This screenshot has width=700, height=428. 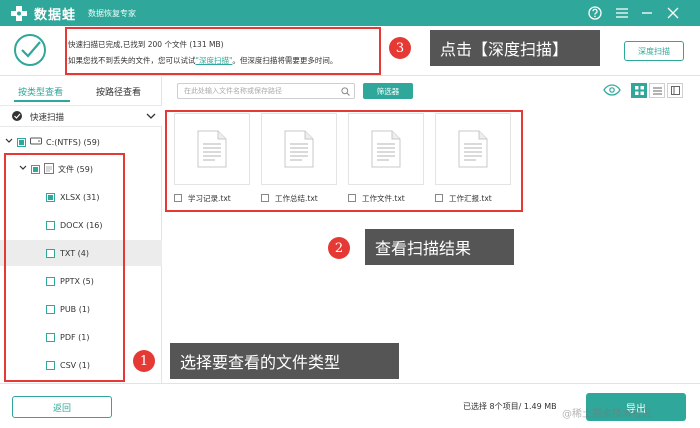 I want to click on search-input: 在此处输入文件名称或保存路径, so click(x=266, y=91).